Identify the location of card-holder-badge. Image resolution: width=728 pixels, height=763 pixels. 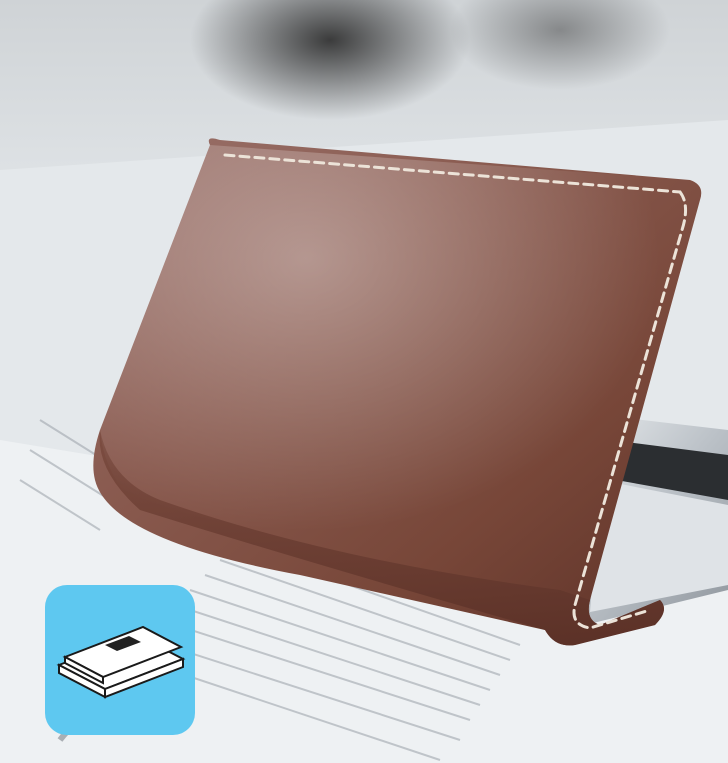
(120, 660).